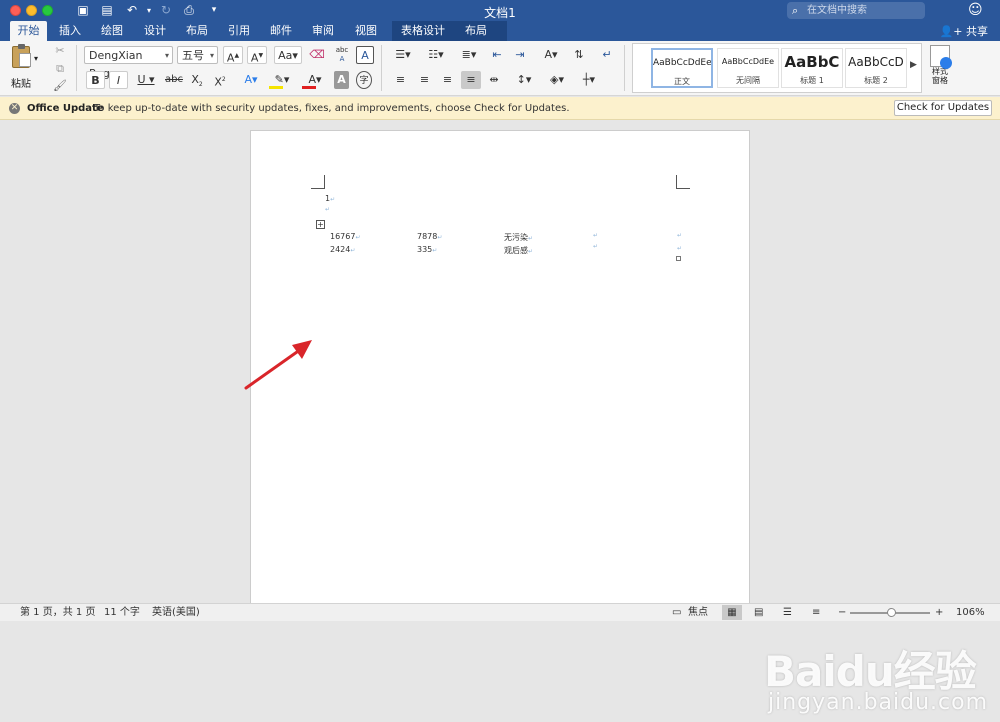  Describe the element at coordinates (381, 68) in the screenshot. I see `divider` at that location.